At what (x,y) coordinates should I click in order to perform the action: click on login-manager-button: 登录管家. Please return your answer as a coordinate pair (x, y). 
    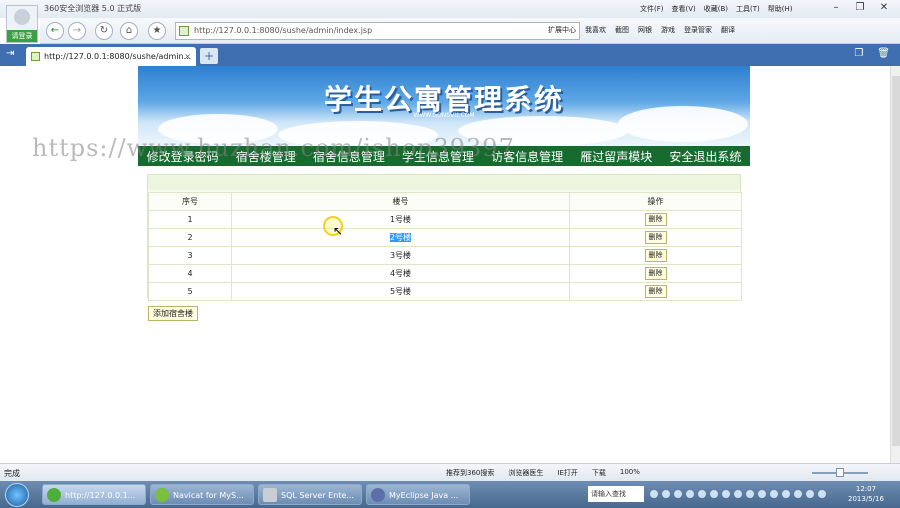
    Looking at the image, I should click on (698, 30).